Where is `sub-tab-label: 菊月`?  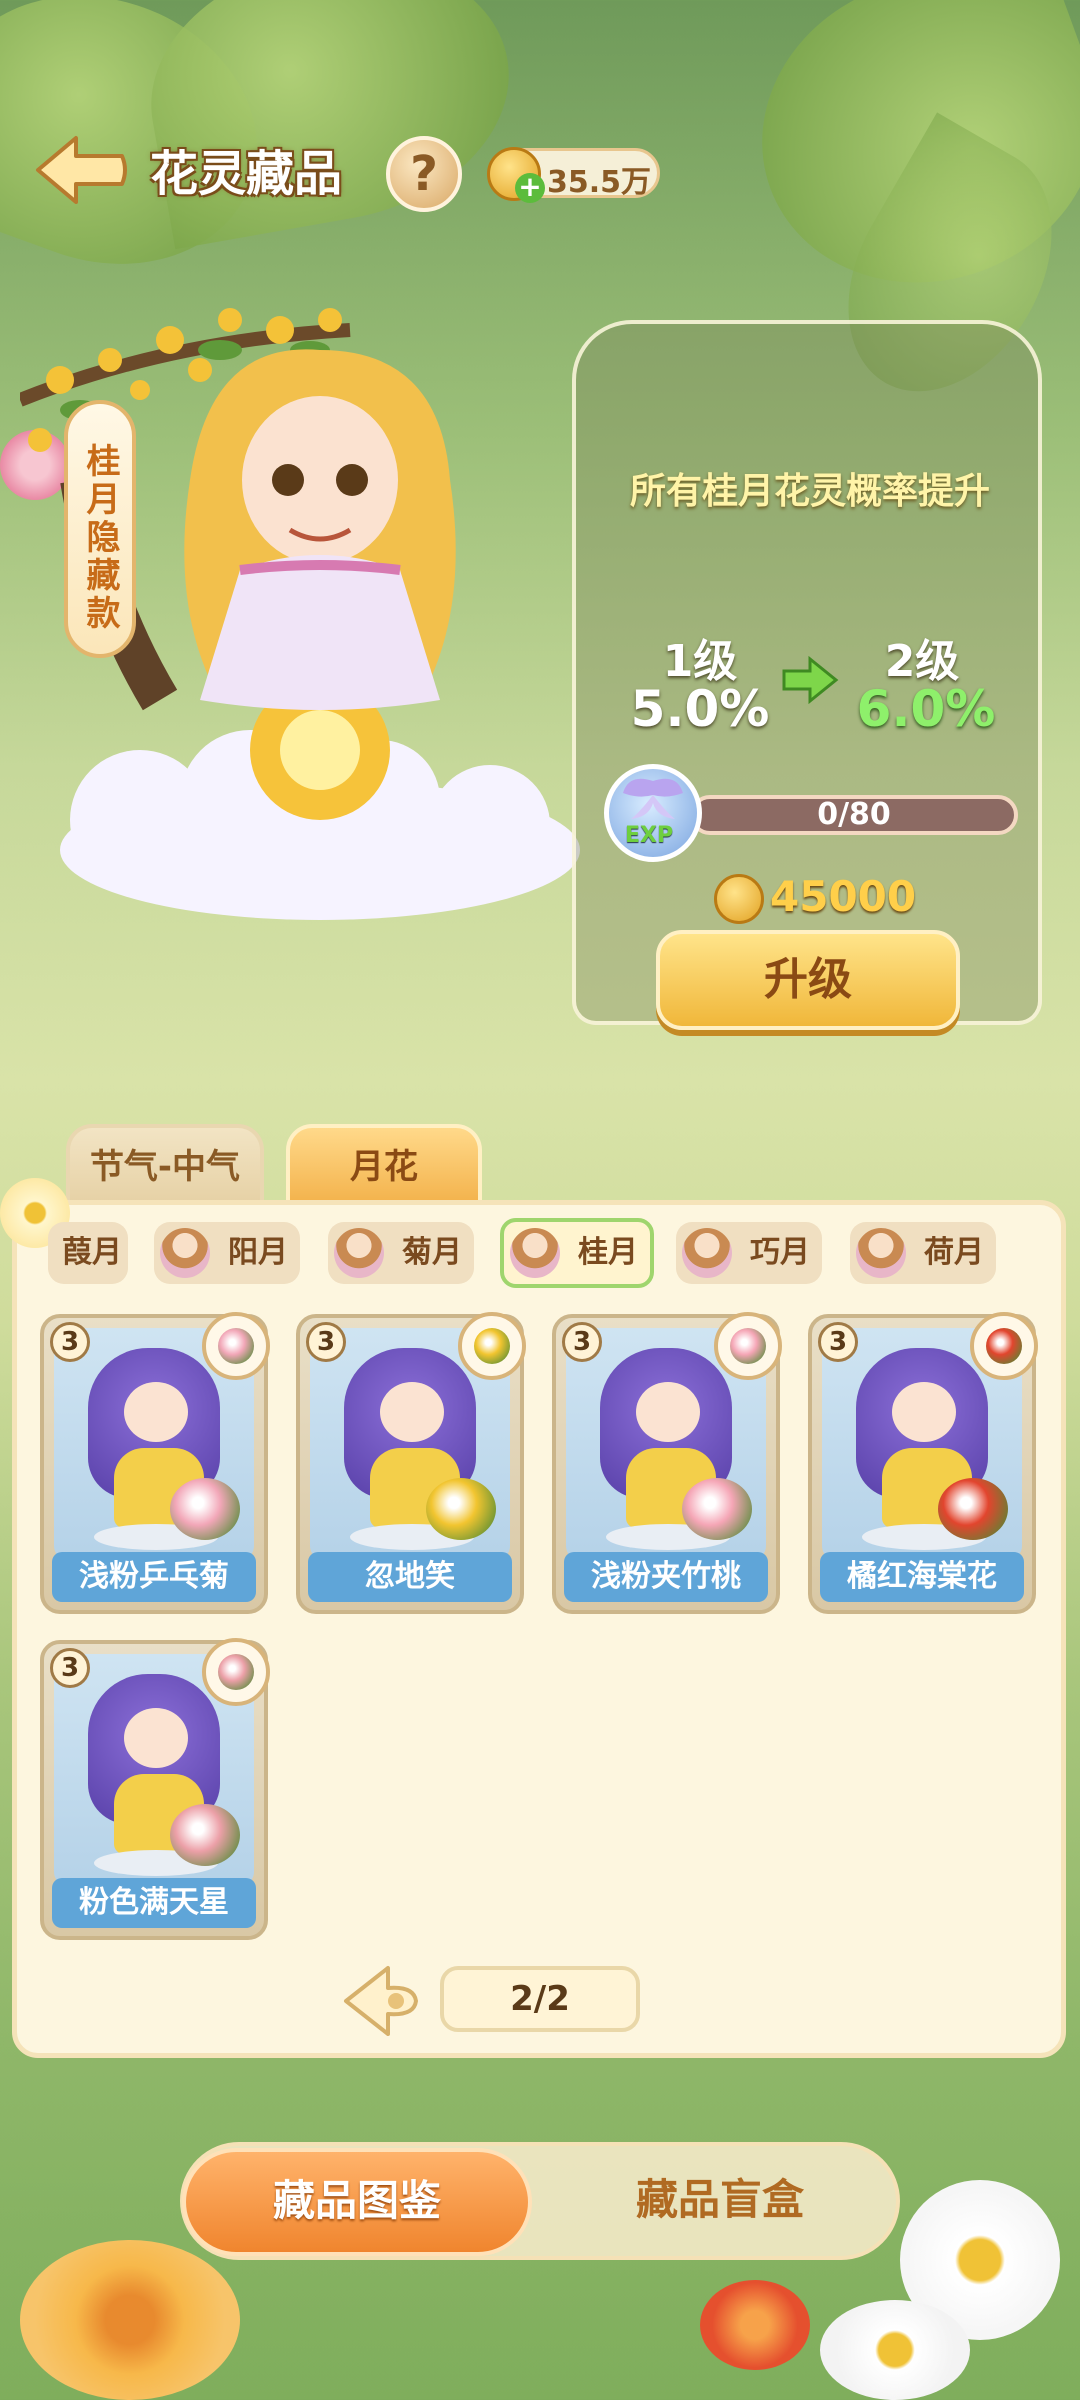 sub-tab-label: 菊月 is located at coordinates (432, 1252).